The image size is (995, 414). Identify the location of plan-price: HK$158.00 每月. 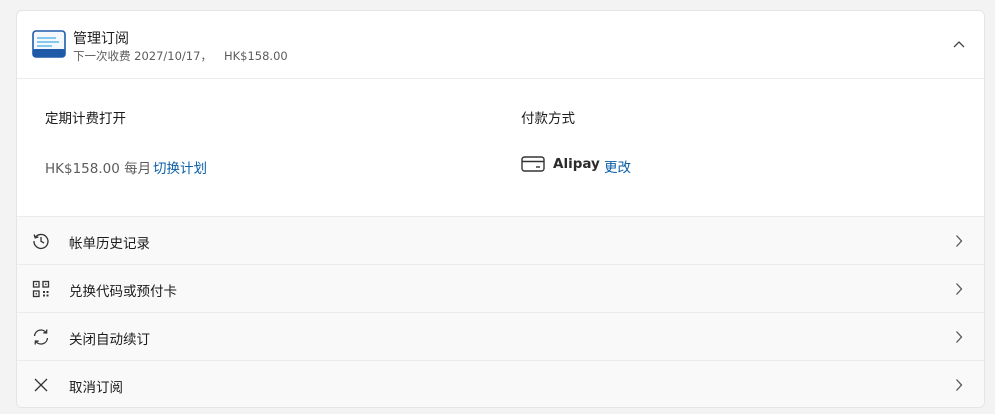
(98, 169).